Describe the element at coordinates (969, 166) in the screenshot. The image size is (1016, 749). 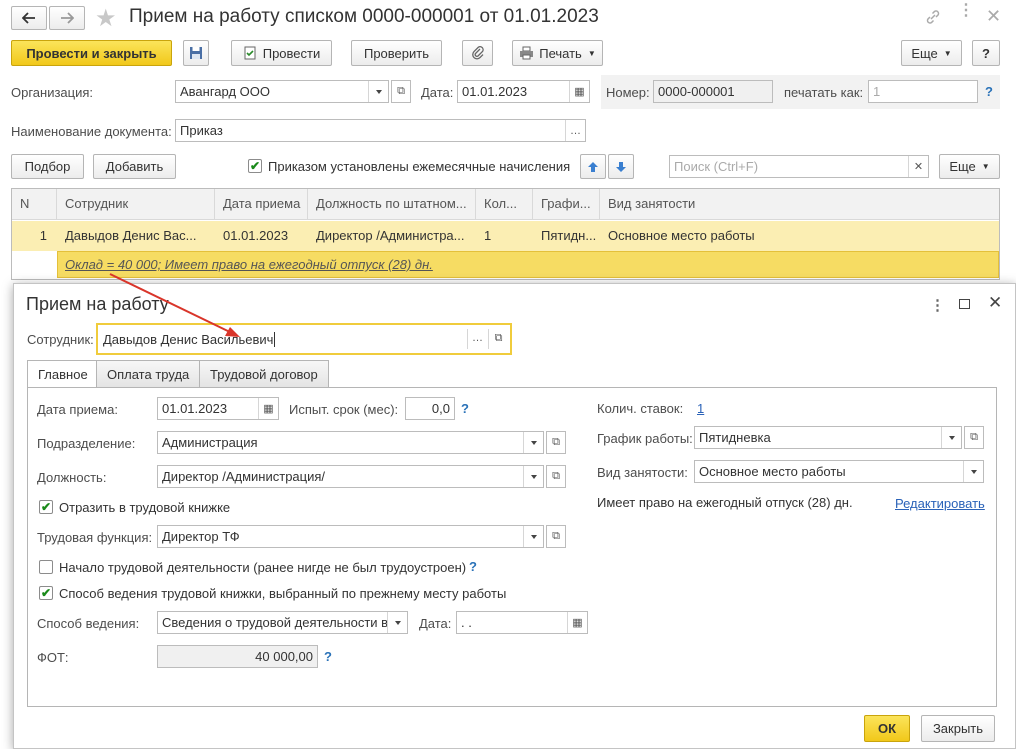
I see `table-more-button: Еще ▼` at that location.